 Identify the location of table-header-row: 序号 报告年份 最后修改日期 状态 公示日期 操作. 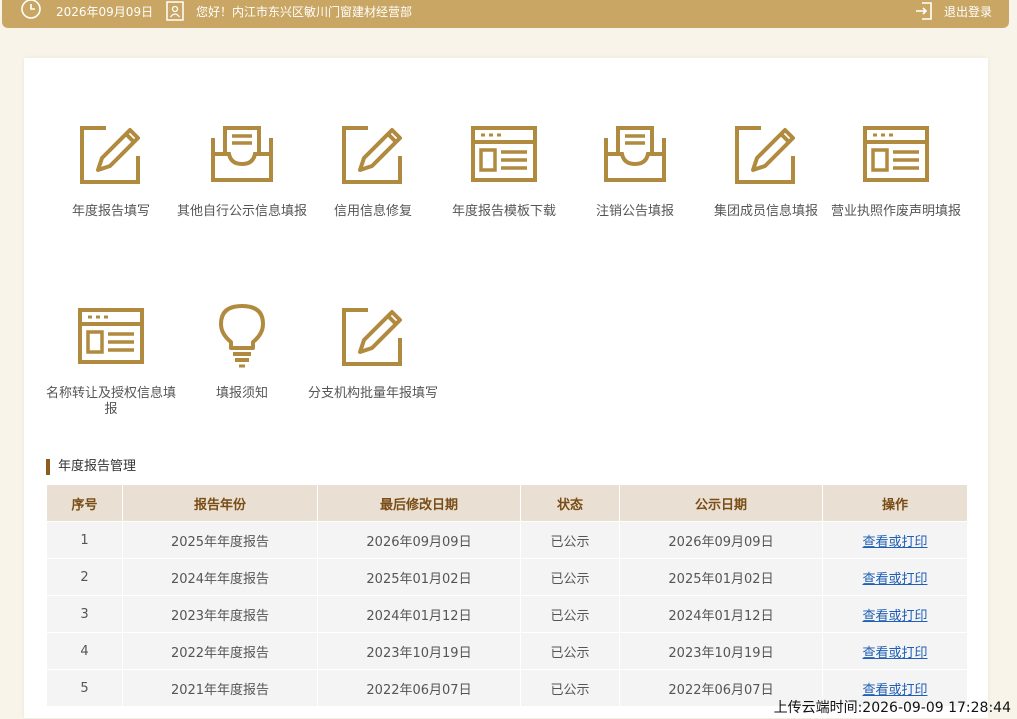
(507, 503).